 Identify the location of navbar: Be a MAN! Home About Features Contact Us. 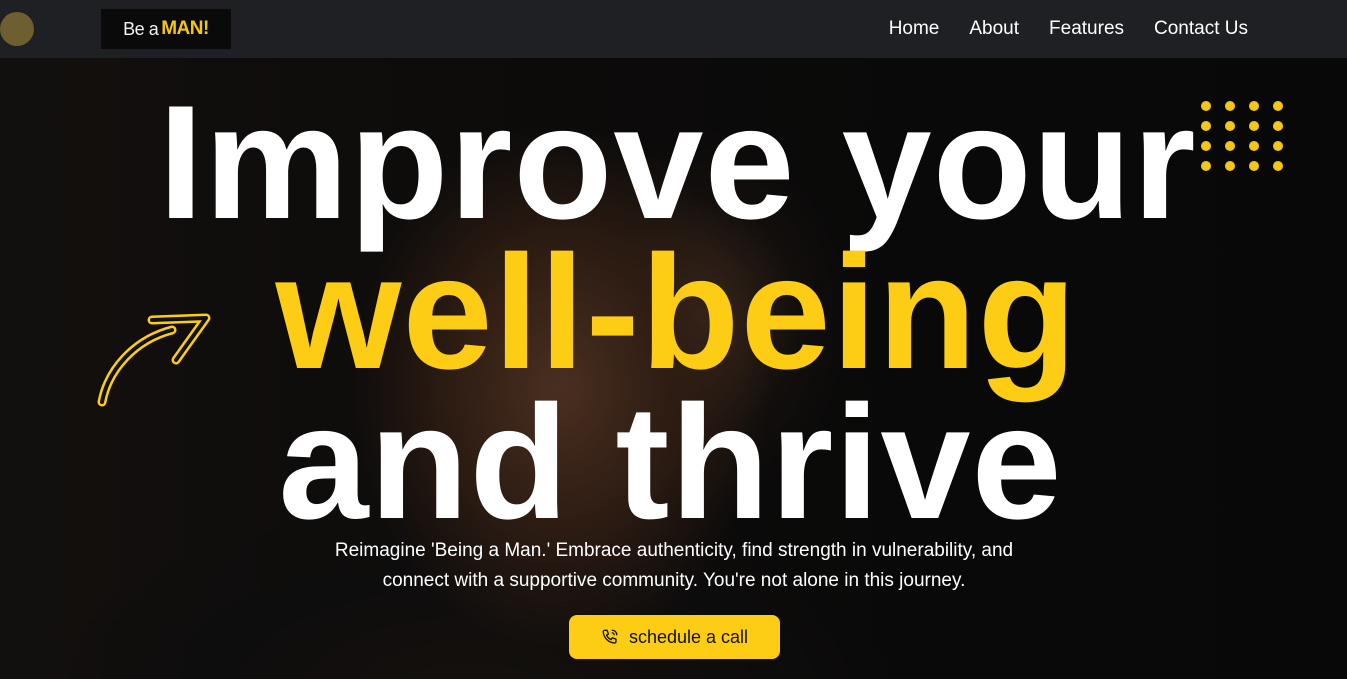
(673, 29).